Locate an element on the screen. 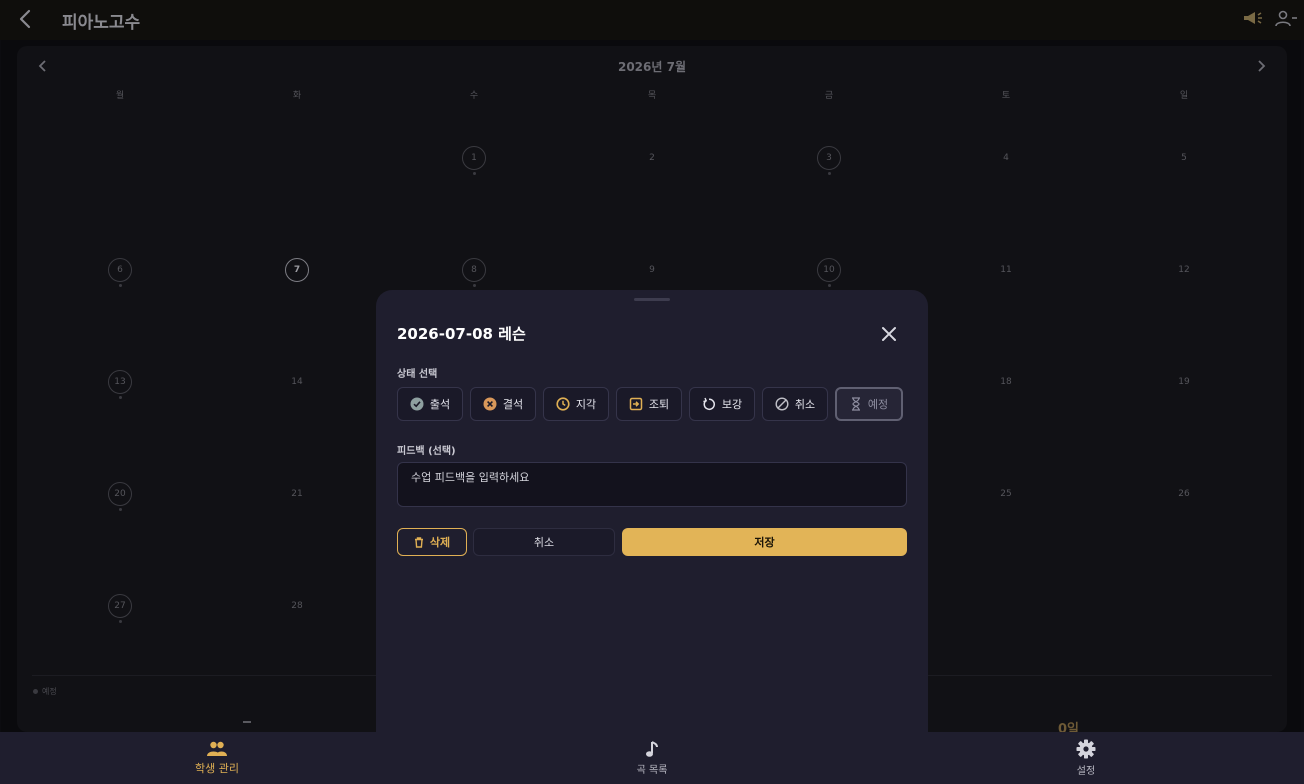  calendar-day: 3 is located at coordinates (829, 158).